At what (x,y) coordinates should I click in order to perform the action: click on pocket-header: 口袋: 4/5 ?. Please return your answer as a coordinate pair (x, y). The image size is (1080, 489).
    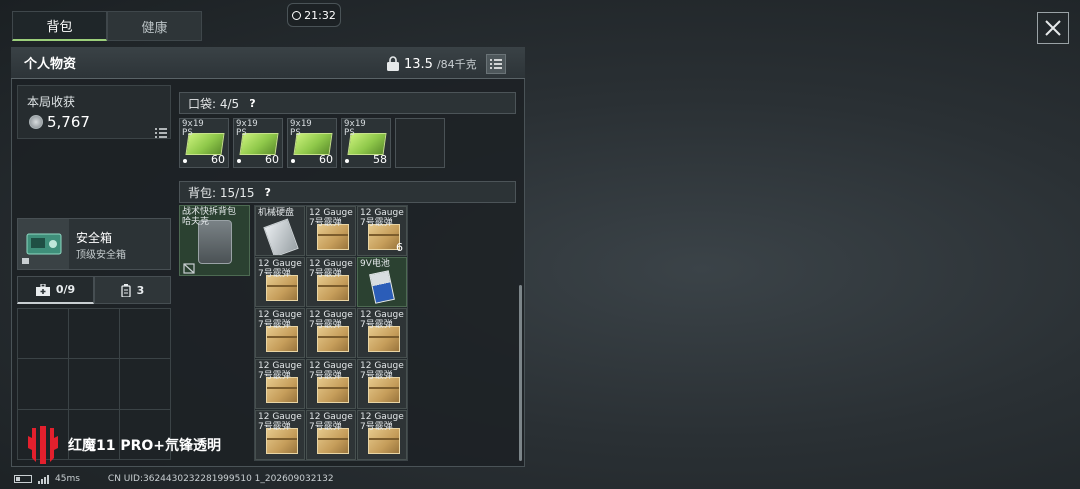
    Looking at the image, I should click on (347, 103).